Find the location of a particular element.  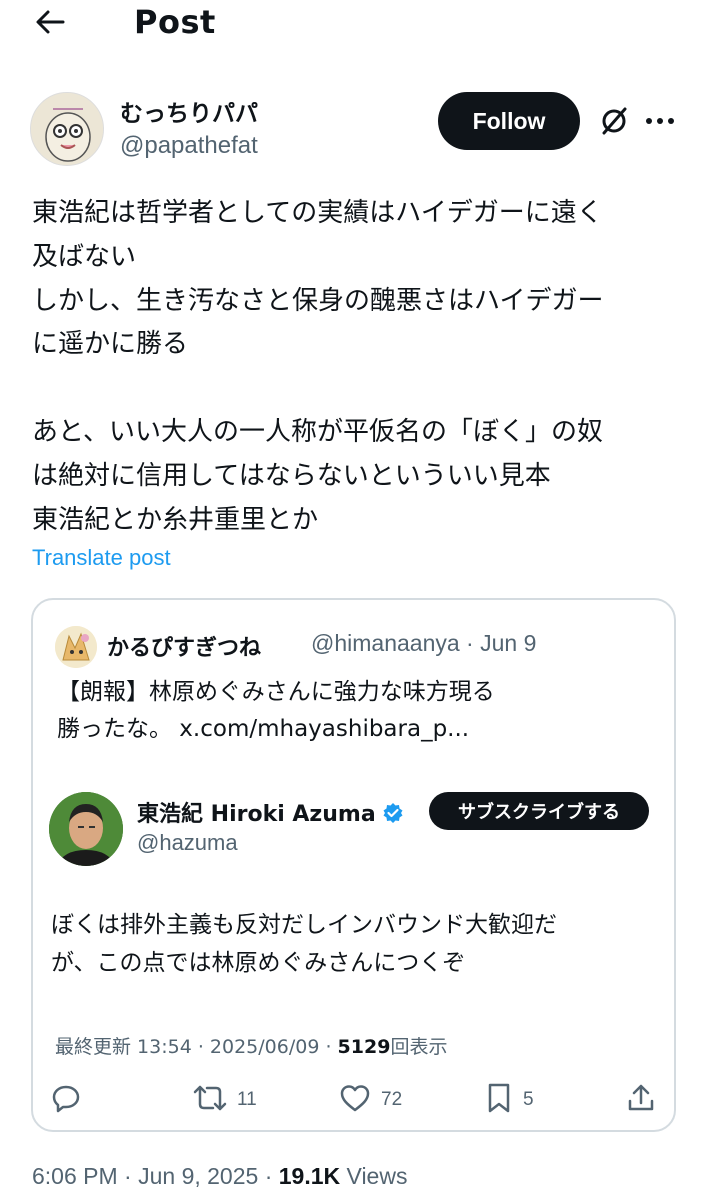

like-button: 72 is located at coordinates (370, 1100).